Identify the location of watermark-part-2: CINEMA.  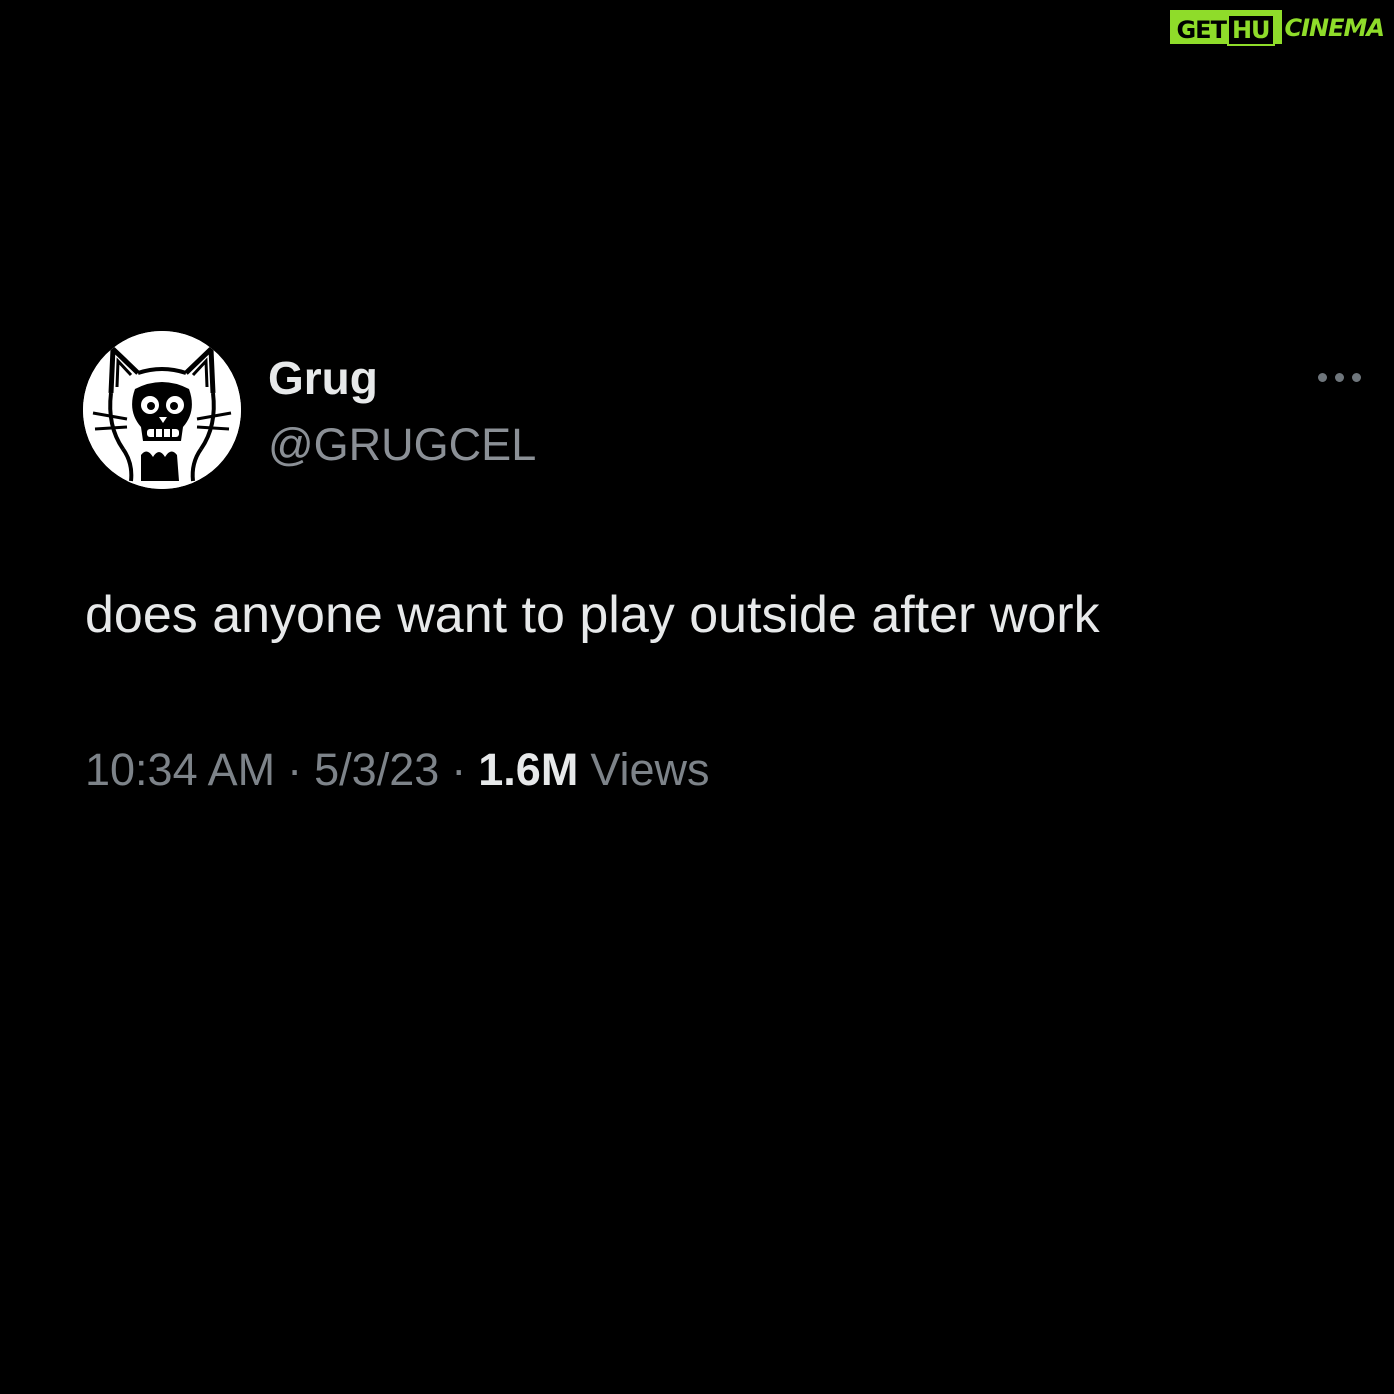
(1334, 28).